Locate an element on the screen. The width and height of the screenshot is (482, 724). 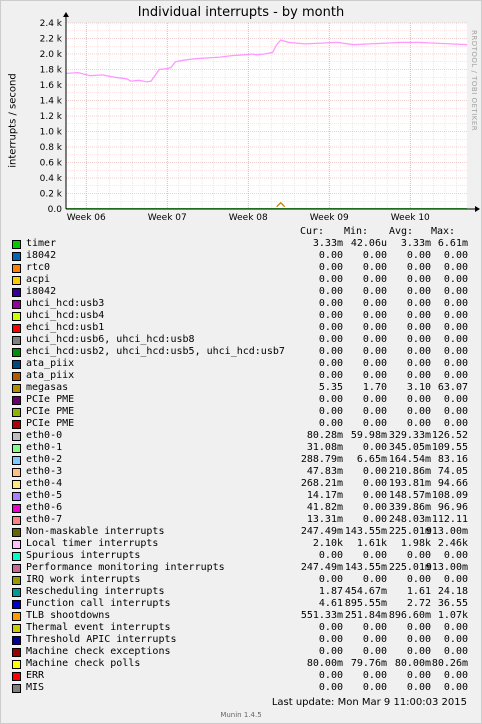
legend-label: eth0-0 is located at coordinates (44, 435).